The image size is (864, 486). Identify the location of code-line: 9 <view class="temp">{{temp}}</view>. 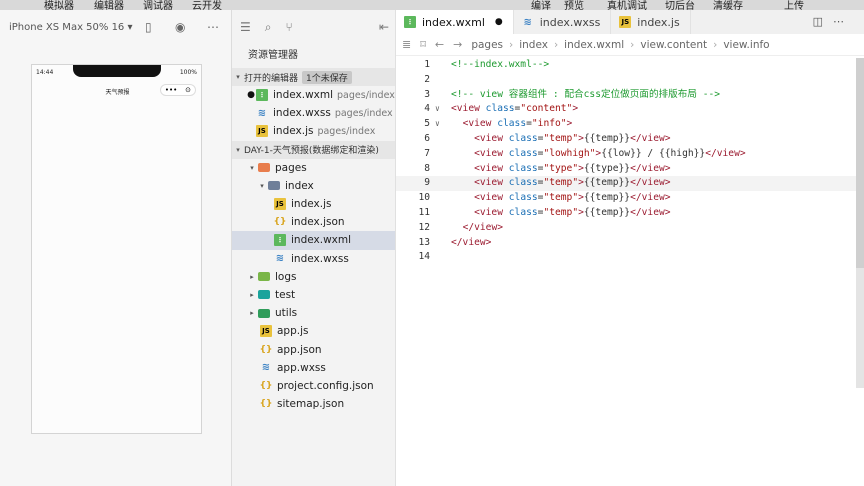
(630, 184).